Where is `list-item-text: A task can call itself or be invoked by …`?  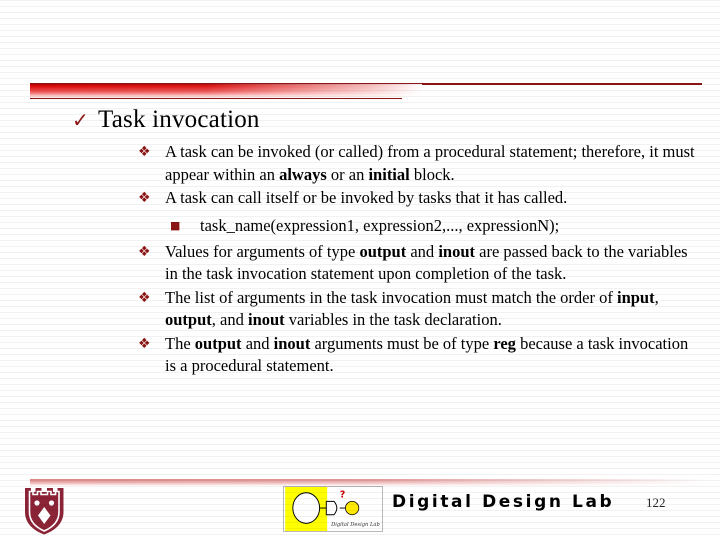 list-item-text: A task can call itself or be invoked by … is located at coordinates (366, 197).